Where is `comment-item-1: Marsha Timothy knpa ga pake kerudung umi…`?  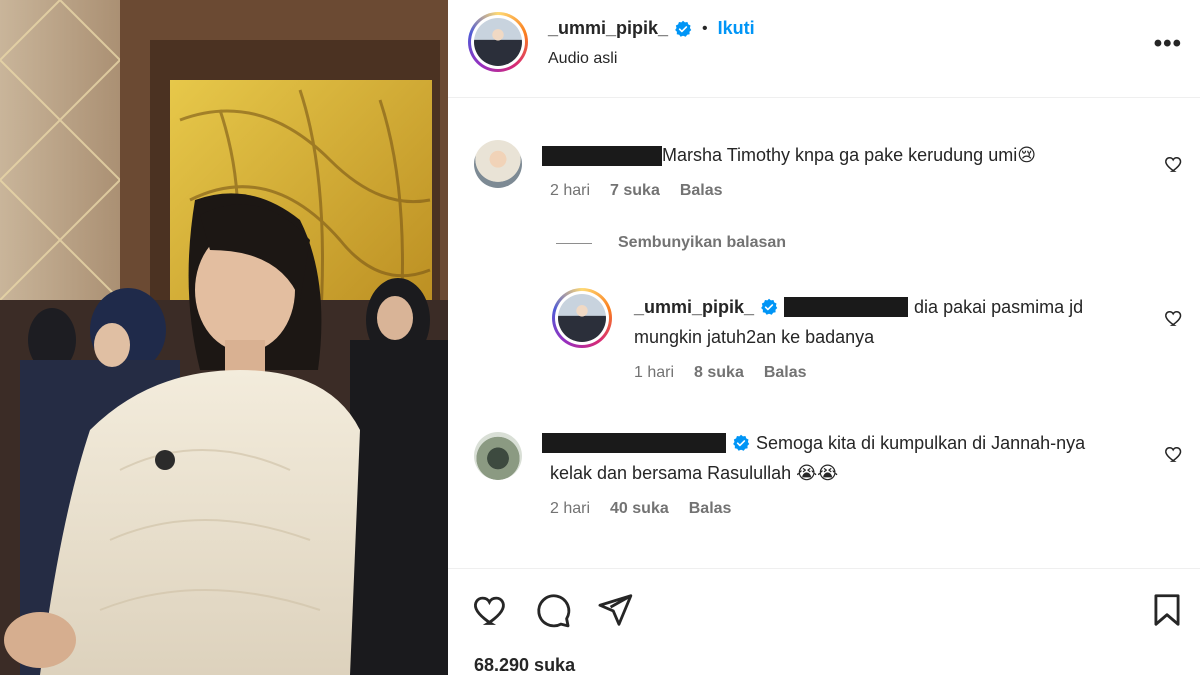 comment-item-1: Marsha Timothy knpa ga pake kerudung umi… is located at coordinates (789, 155).